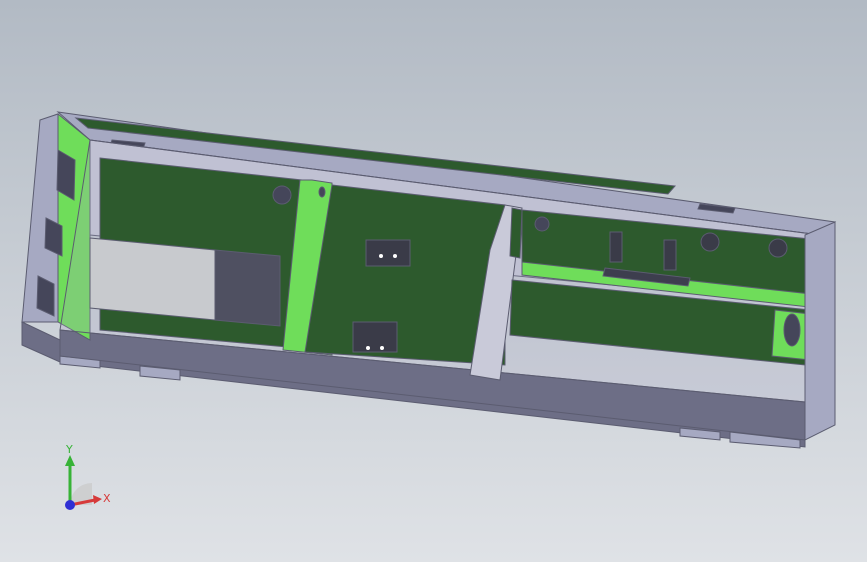 This screenshot has height=562, width=867. Describe the element at coordinates (322, 192) in the screenshot. I see `divider-slot` at that location.